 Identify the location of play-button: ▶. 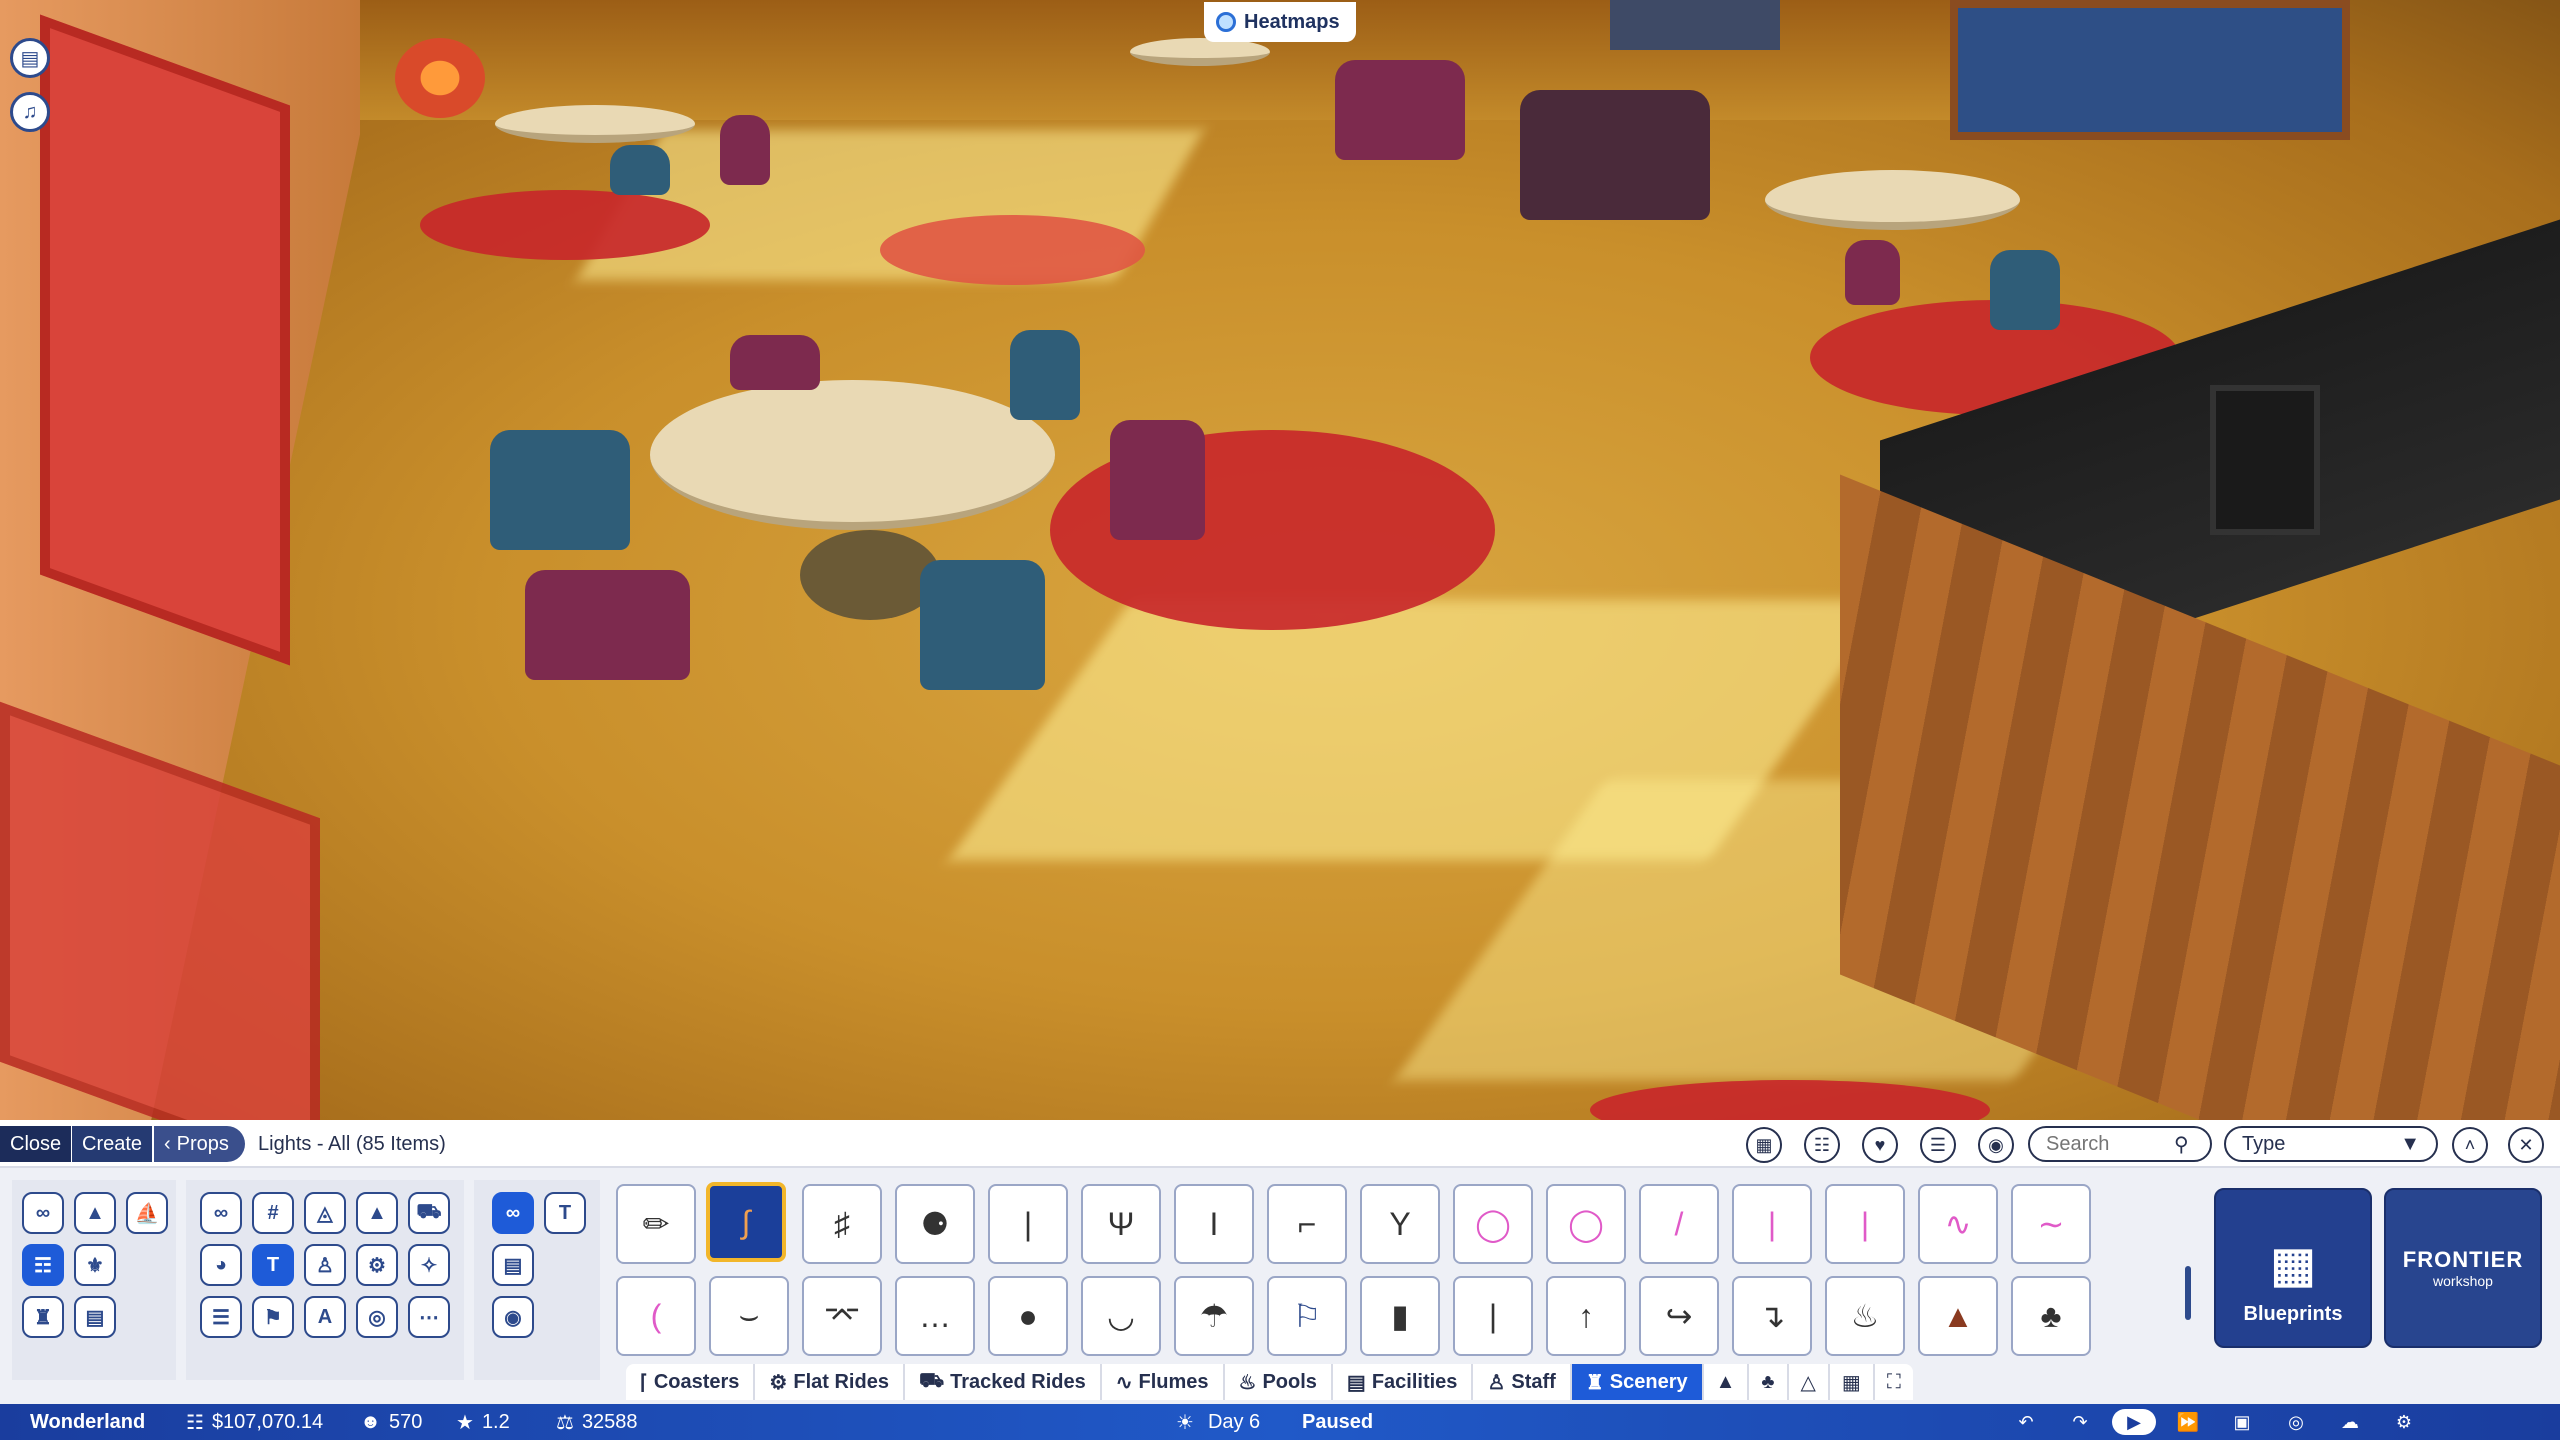
(2134, 1422).